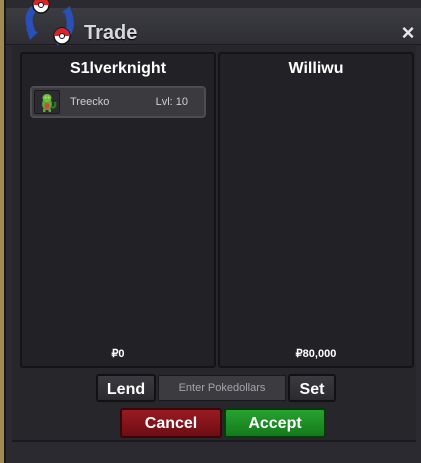 The width and height of the screenshot is (421, 463). Describe the element at coordinates (222, 388) in the screenshot. I see `pokedollars-input` at that location.